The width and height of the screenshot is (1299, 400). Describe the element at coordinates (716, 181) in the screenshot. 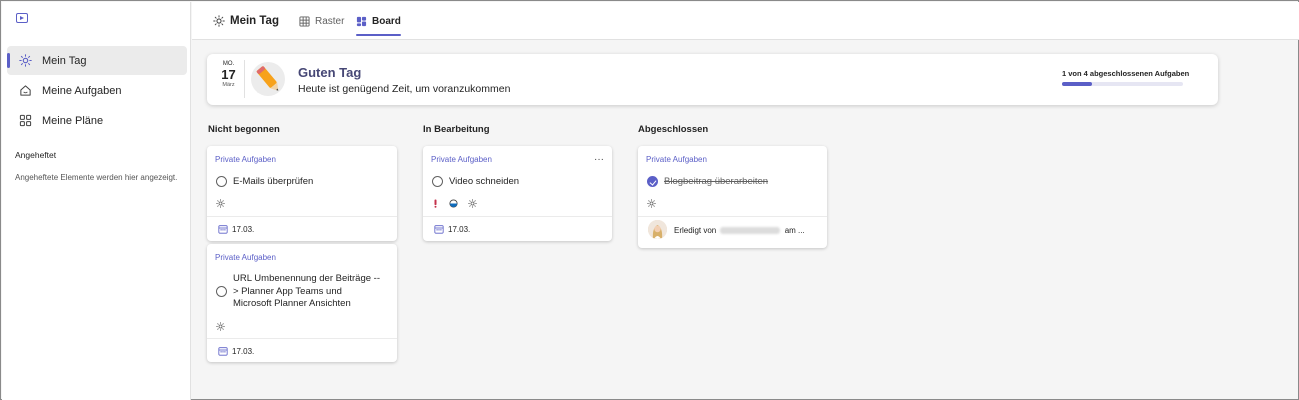

I see `card-title: Blogbeitrag überarbeiten` at that location.